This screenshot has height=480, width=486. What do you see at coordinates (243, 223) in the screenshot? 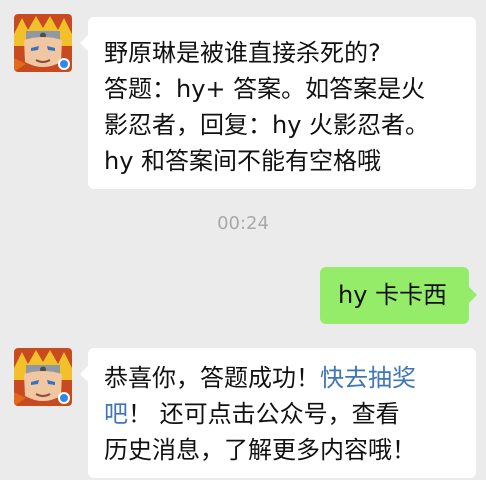
I see `message-timestamp: 00:24` at bounding box center [243, 223].